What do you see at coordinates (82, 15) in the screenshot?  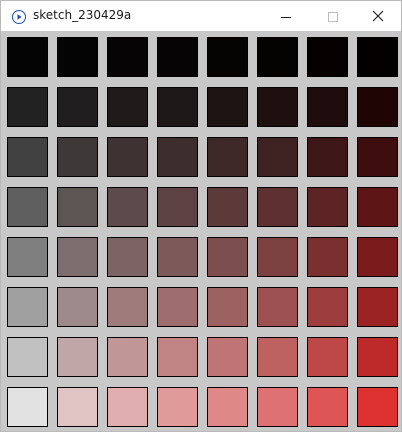 I see `window-title: sketch_230429a` at bounding box center [82, 15].